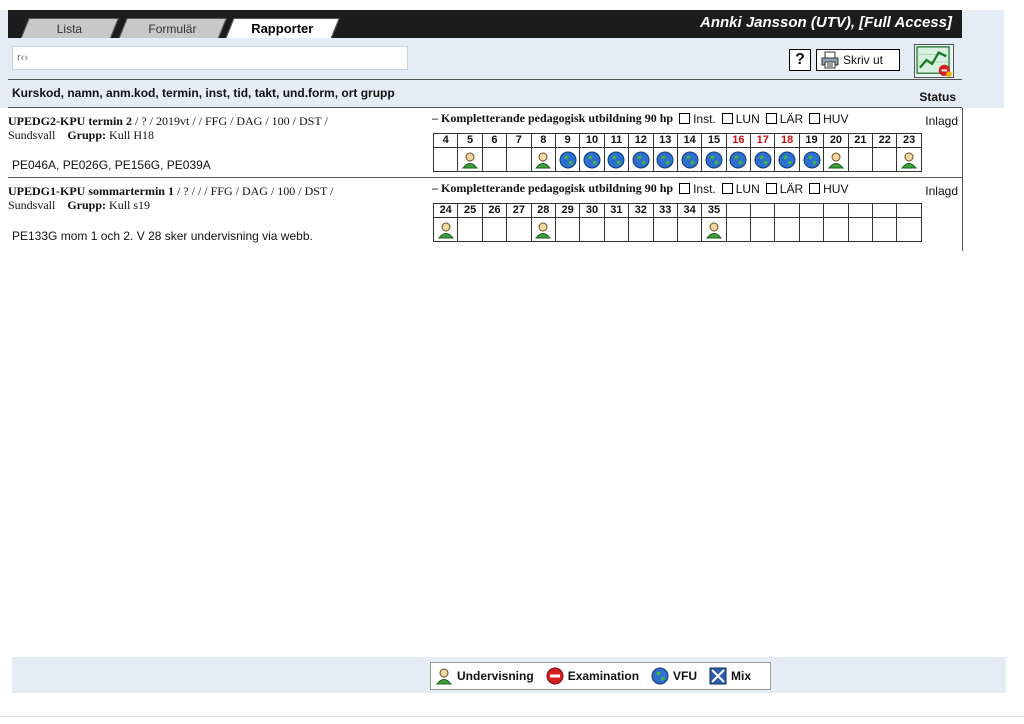 Image resolution: width=1024 pixels, height=724 pixels. I want to click on tab-label: Lista, so click(69, 29).